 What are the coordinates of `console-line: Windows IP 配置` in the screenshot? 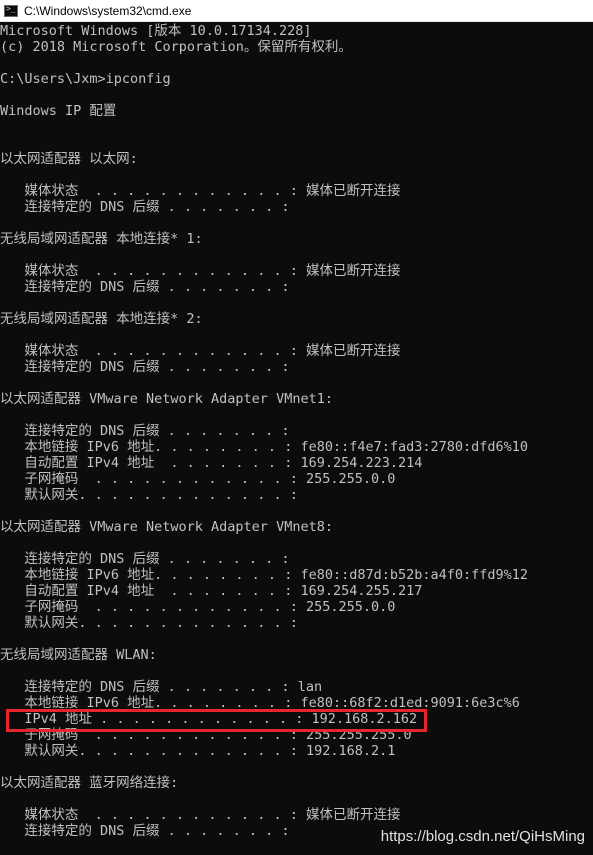 It's located at (58, 111).